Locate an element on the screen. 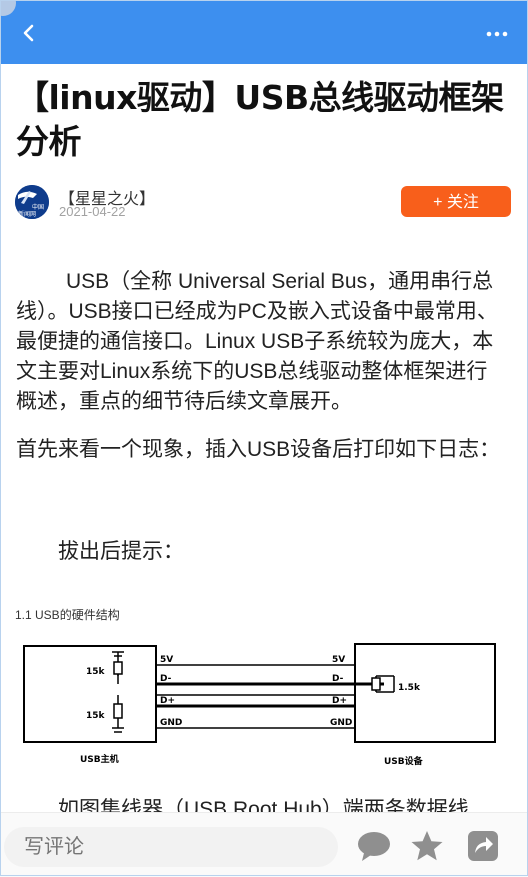 The image size is (528, 877). back-button is located at coordinates (29, 33).